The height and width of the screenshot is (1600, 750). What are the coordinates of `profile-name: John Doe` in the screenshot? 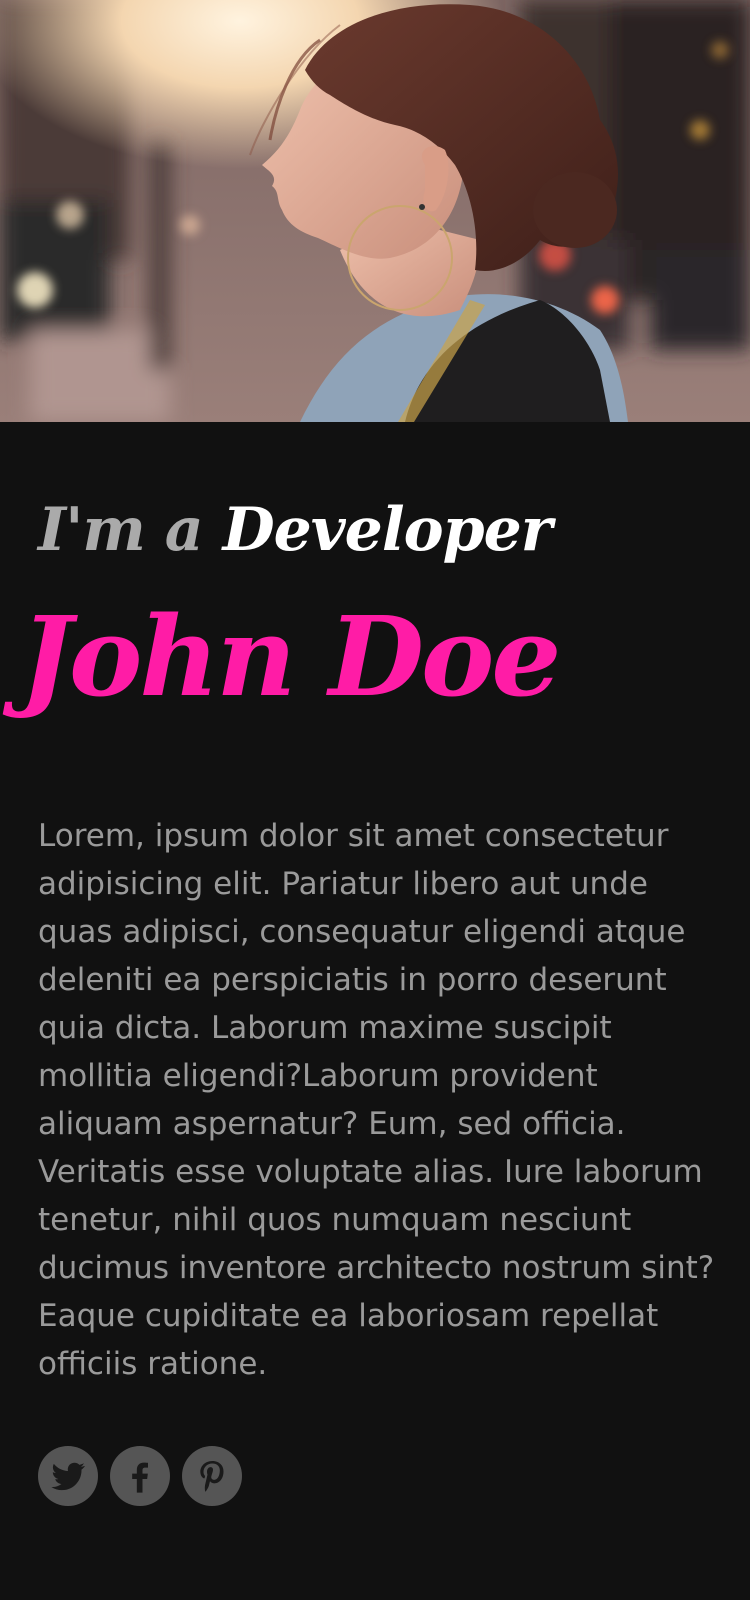 It's located at (290, 656).